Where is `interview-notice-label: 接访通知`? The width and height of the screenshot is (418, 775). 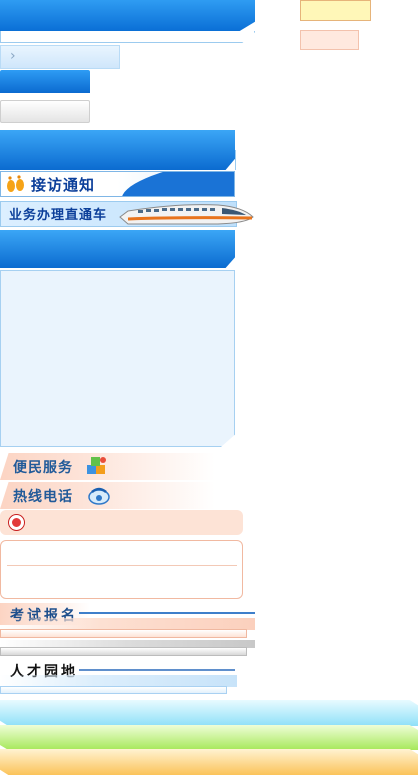
interview-notice-label: 接访通知 is located at coordinates (63, 185).